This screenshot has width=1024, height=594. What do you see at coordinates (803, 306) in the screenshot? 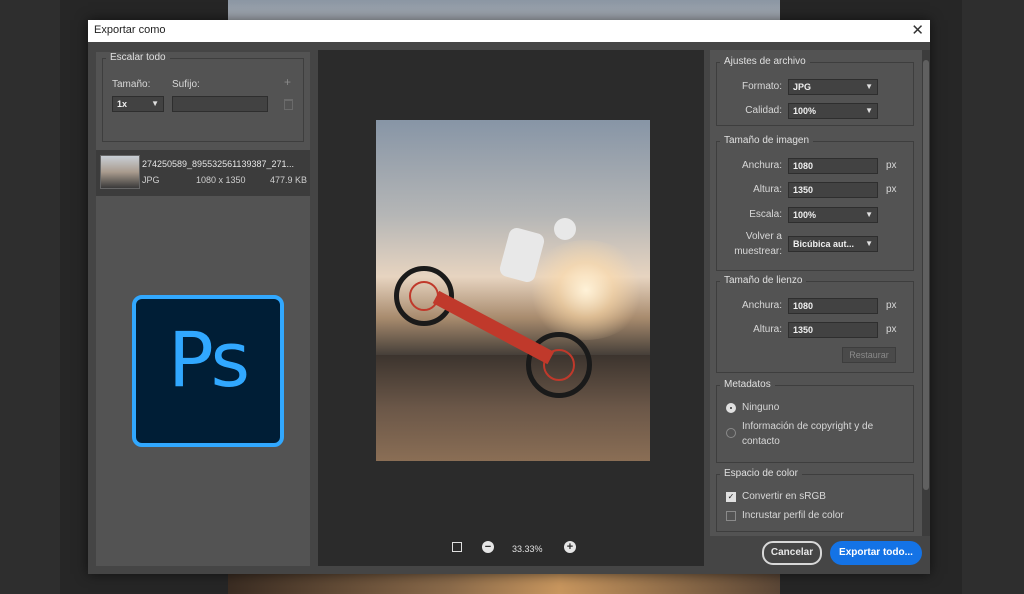
I see `canvas-width-value: 1080` at bounding box center [803, 306].